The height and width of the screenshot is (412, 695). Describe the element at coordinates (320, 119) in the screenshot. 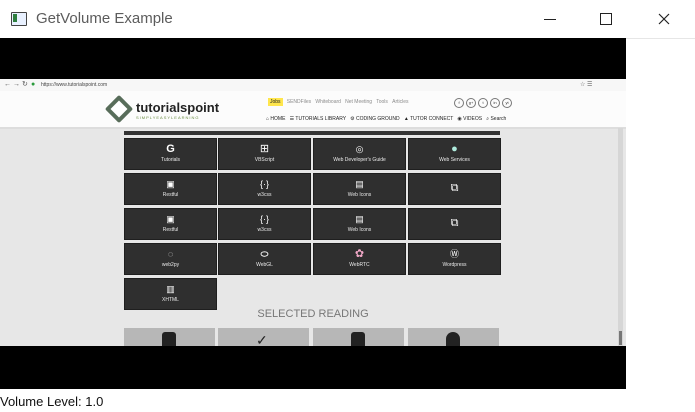

I see `nav-tutorials-library: TUTORIALS LIBRARY` at that location.